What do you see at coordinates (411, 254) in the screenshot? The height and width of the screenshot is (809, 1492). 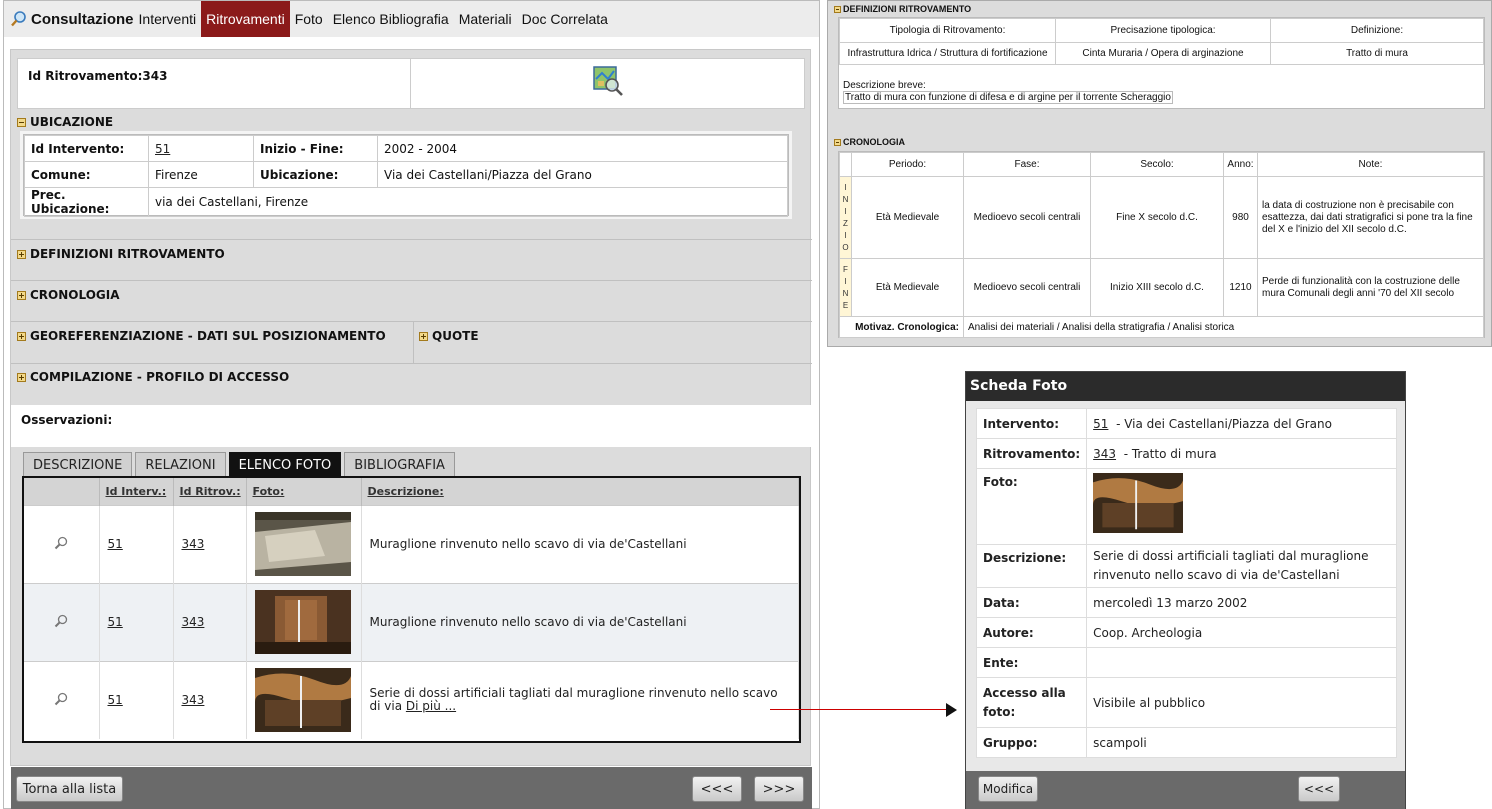 I see `section-definizioni: DEFINIZIONI RITROVAMENTO` at bounding box center [411, 254].